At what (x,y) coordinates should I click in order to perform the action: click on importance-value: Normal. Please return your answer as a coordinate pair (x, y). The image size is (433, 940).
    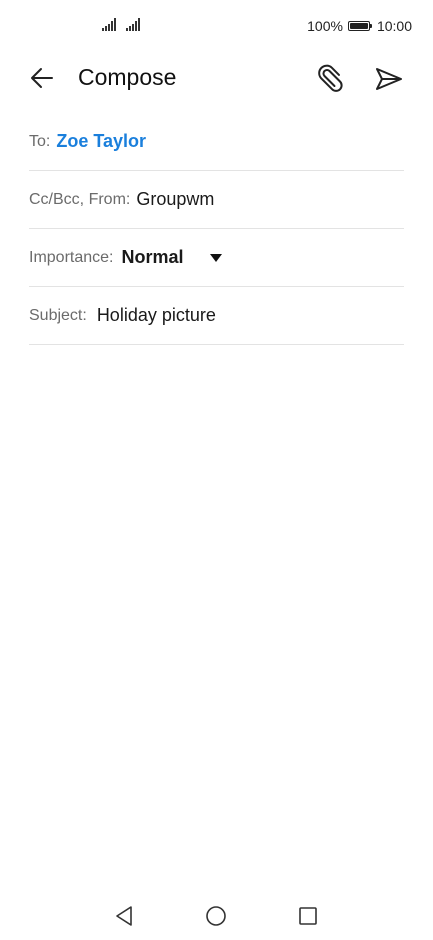
    Looking at the image, I should click on (152, 257).